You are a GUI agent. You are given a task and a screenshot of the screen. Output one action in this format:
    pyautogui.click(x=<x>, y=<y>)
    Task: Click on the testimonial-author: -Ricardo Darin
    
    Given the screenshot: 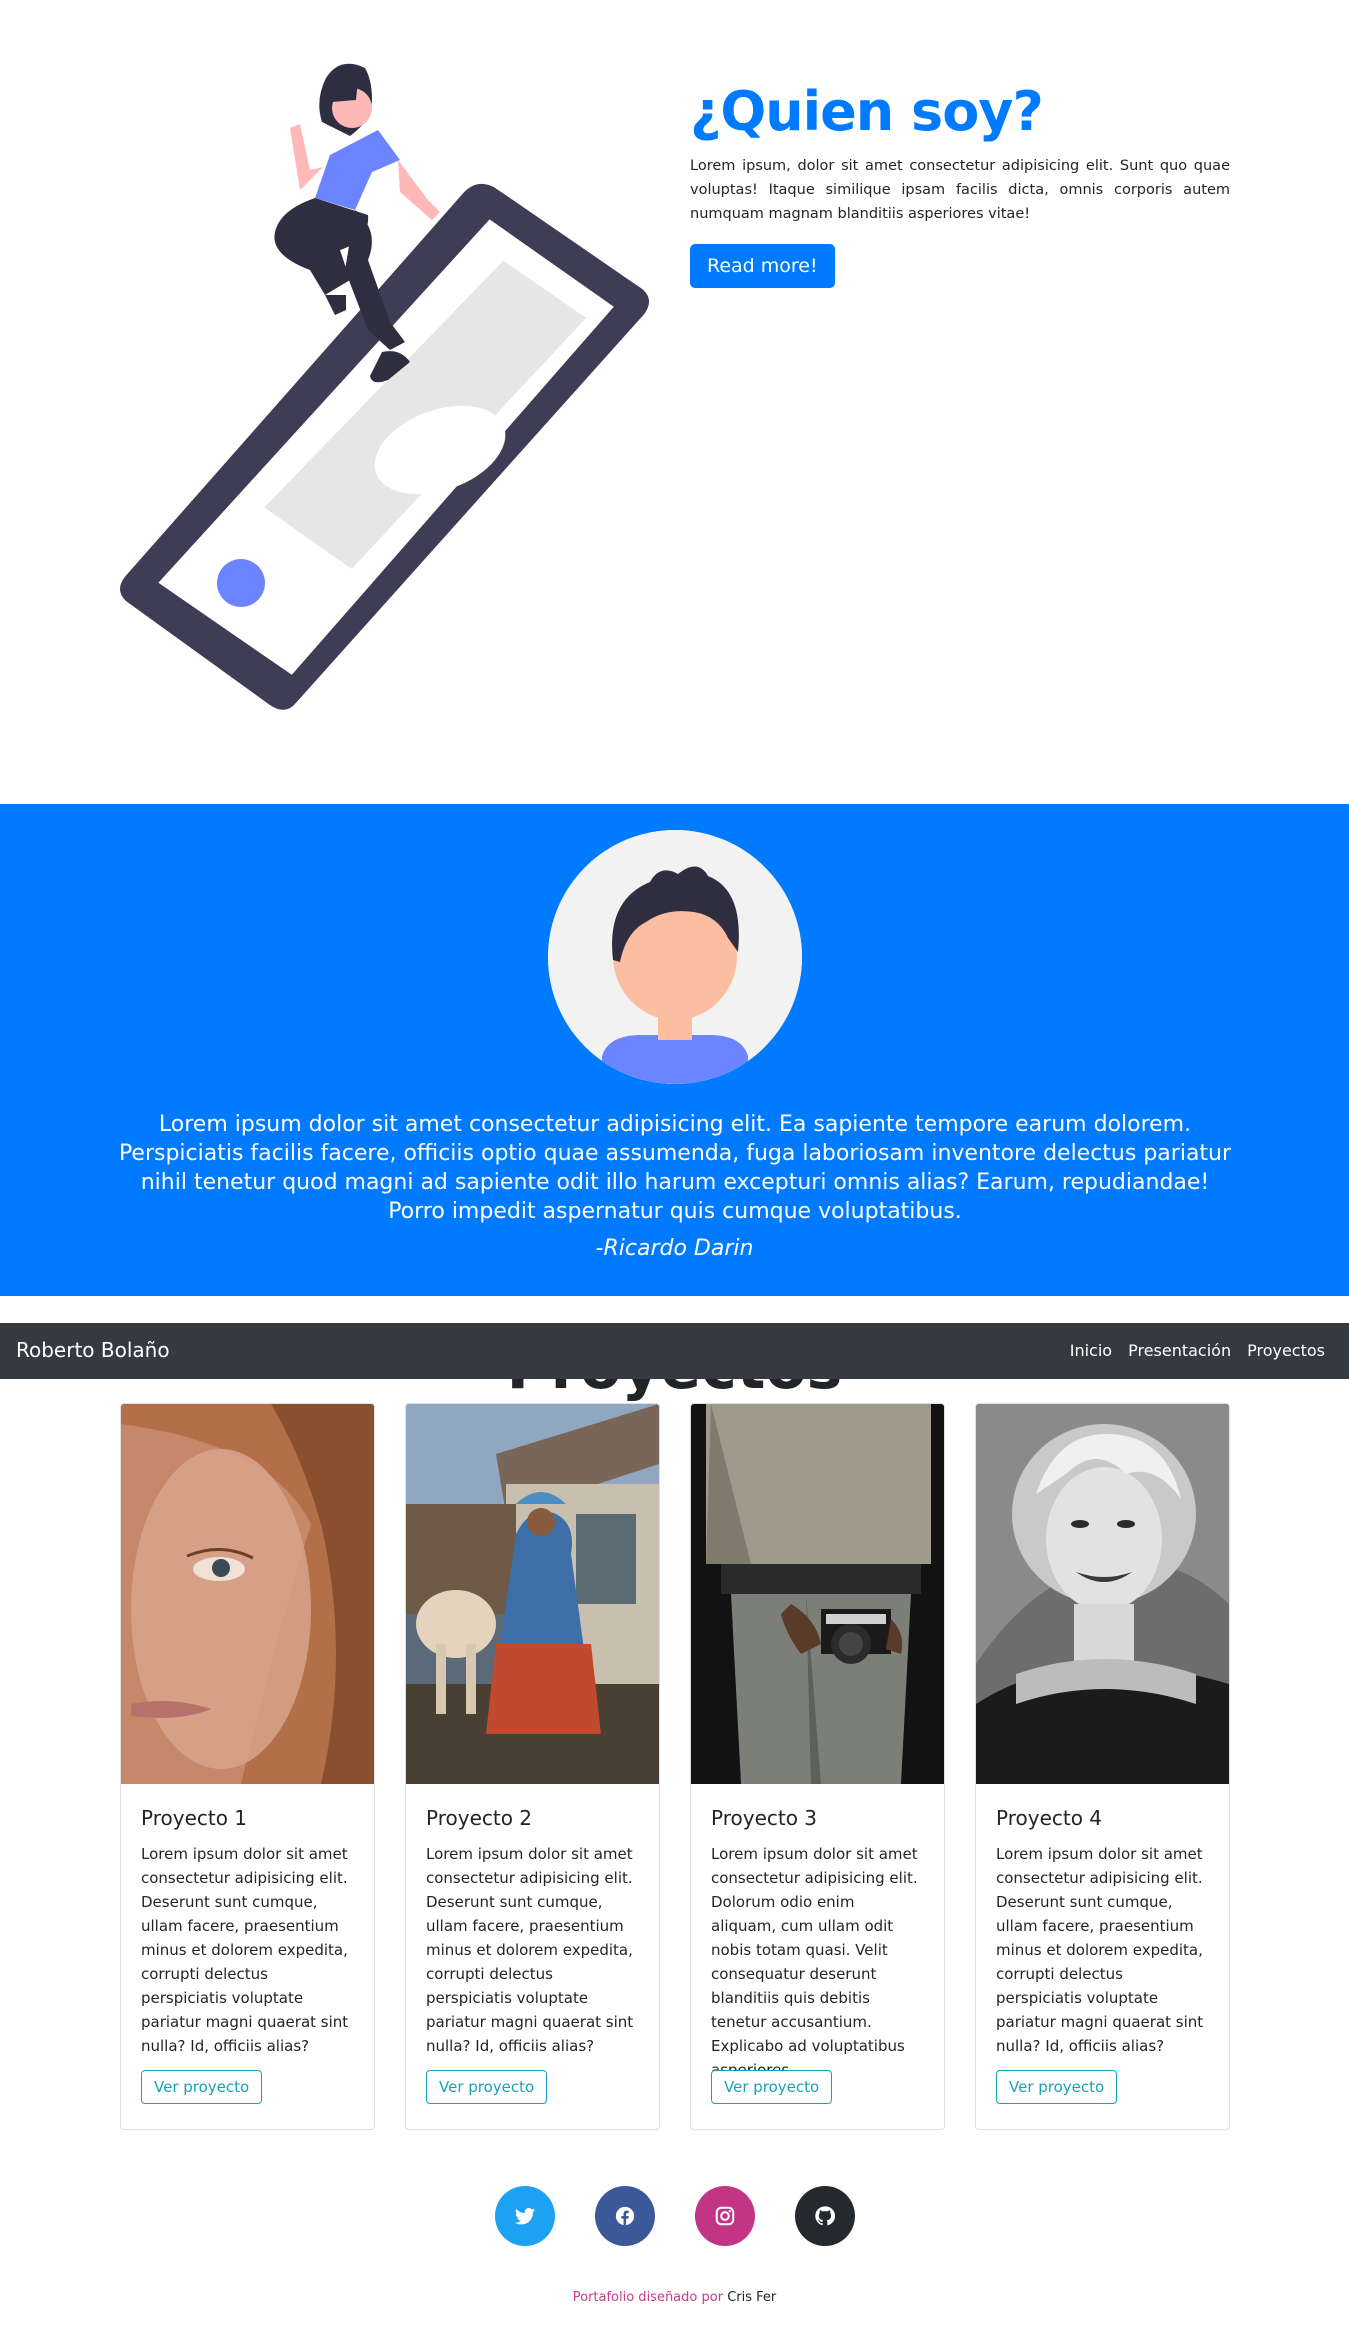 What is the action you would take?
    pyautogui.click(x=674, y=1248)
    